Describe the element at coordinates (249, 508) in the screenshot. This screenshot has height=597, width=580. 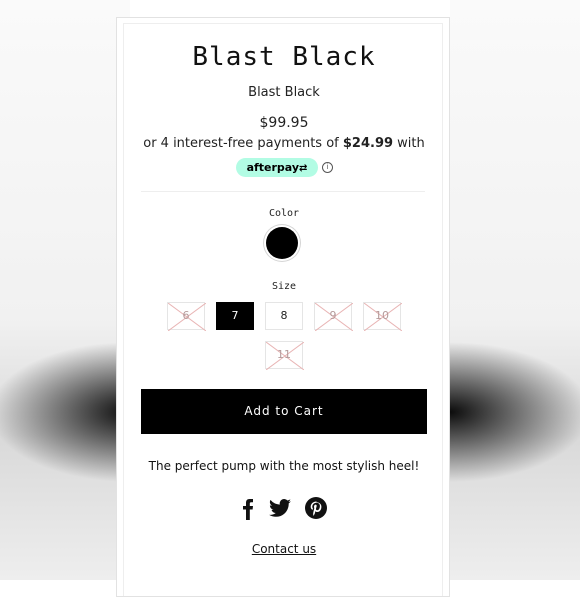
I see `facebook-icon` at that location.